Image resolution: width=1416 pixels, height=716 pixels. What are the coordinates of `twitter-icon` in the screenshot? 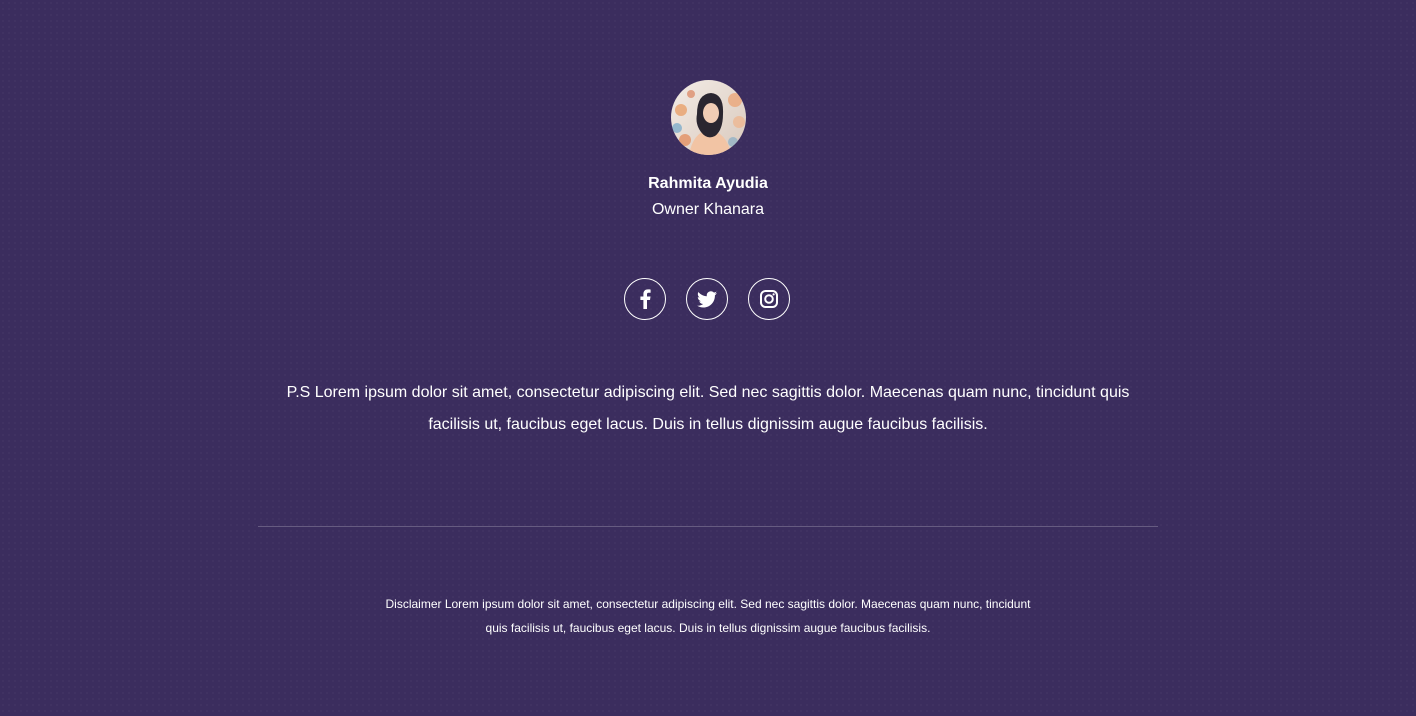 It's located at (707, 298).